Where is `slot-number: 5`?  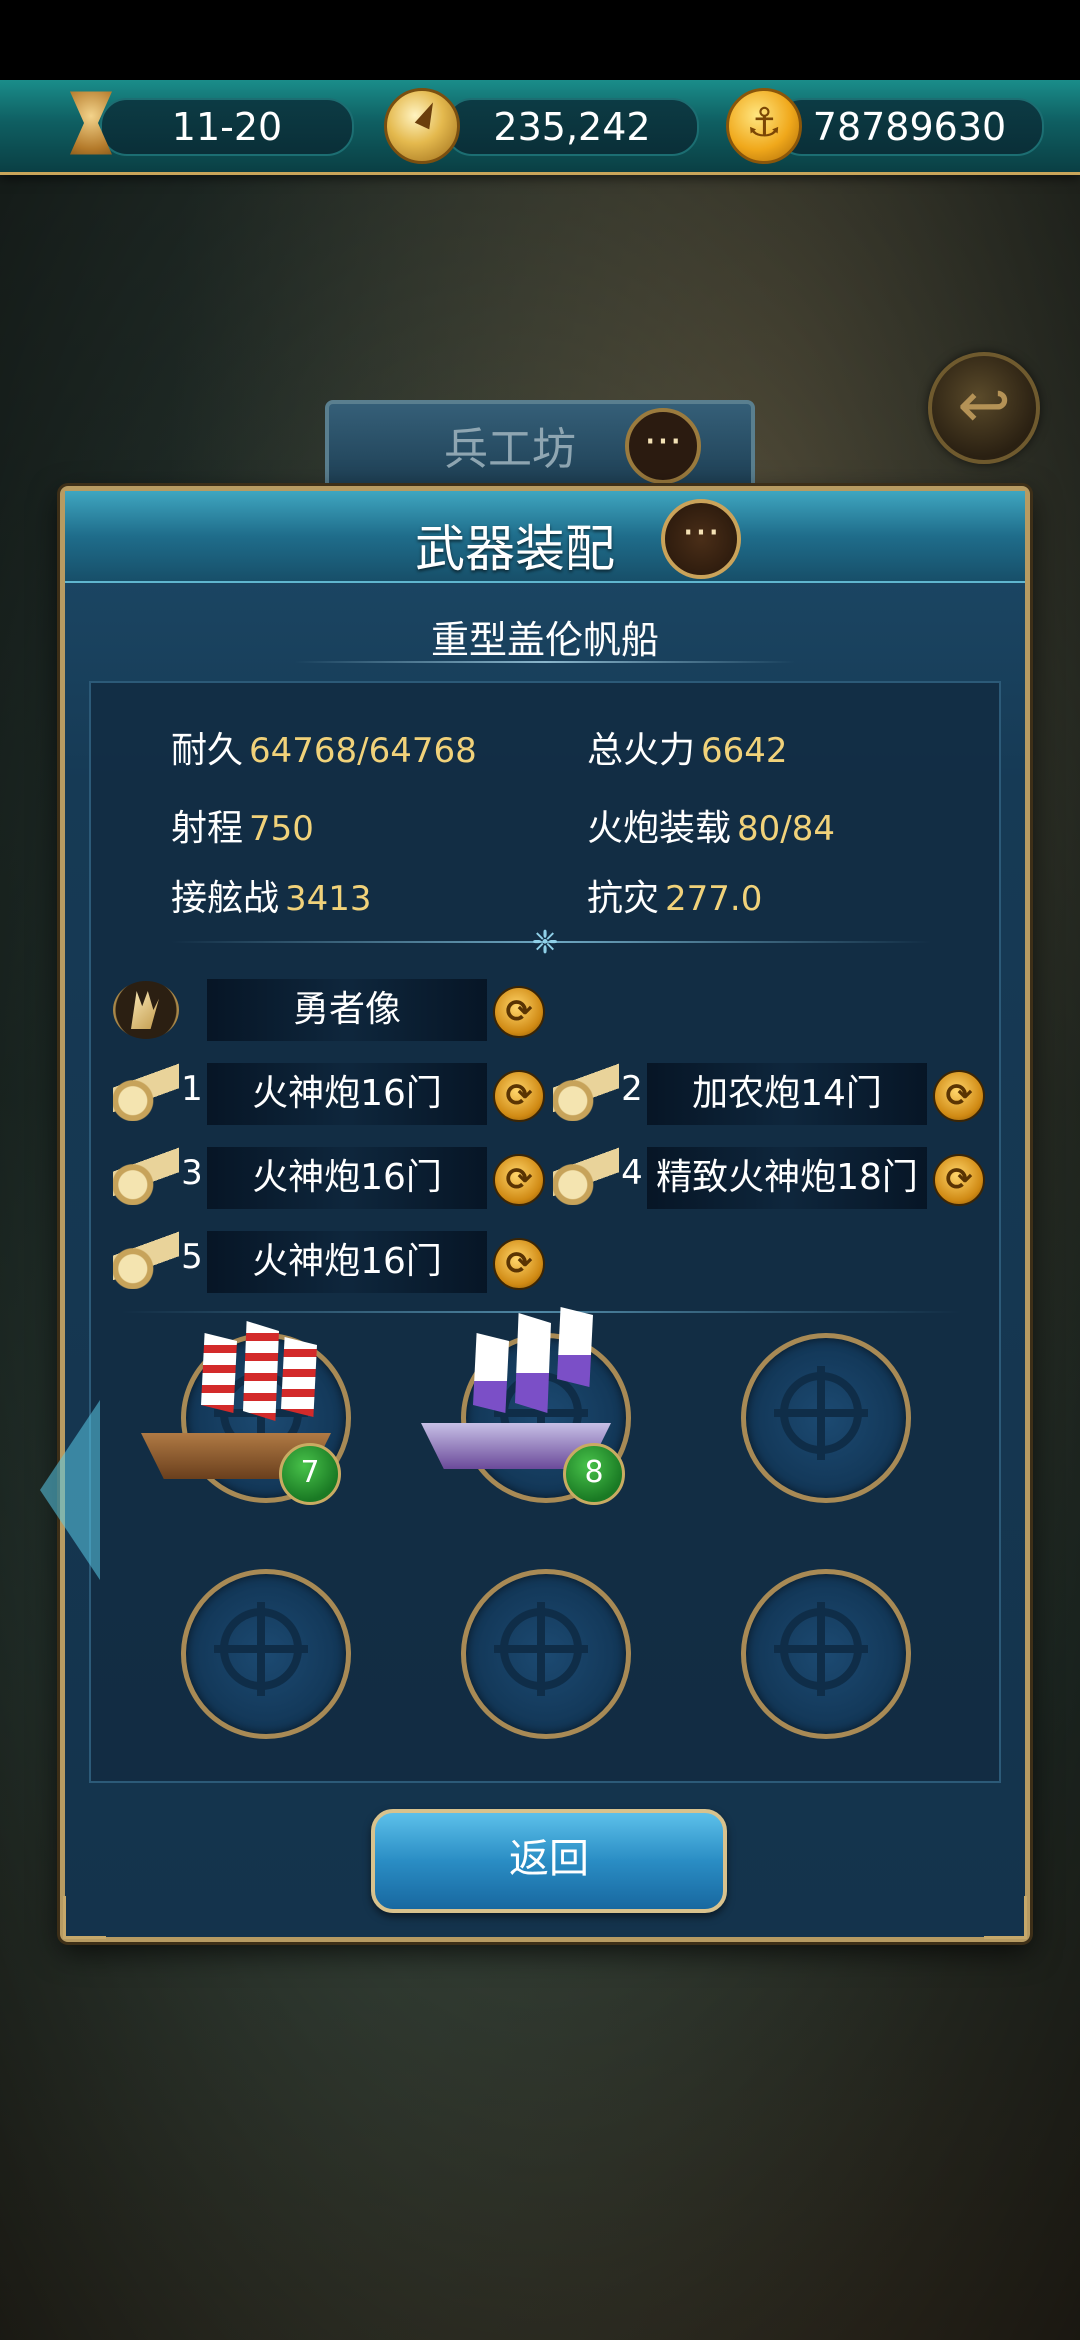
slot-number: 5 is located at coordinates (192, 1257).